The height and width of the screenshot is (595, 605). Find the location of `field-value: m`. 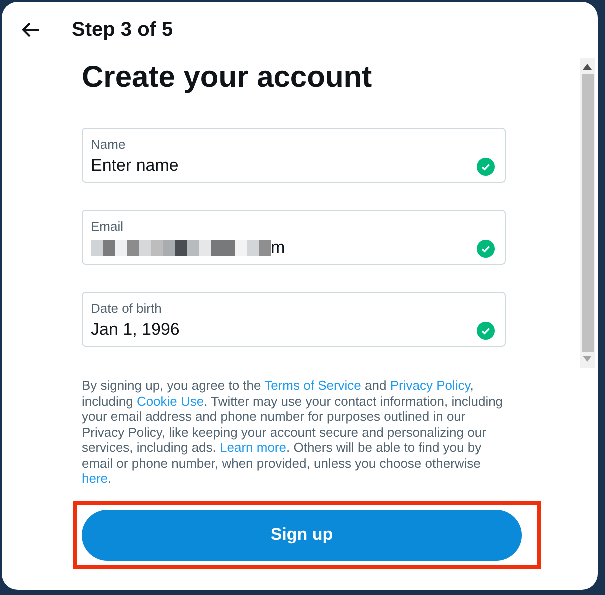

field-value: m is located at coordinates (278, 248).